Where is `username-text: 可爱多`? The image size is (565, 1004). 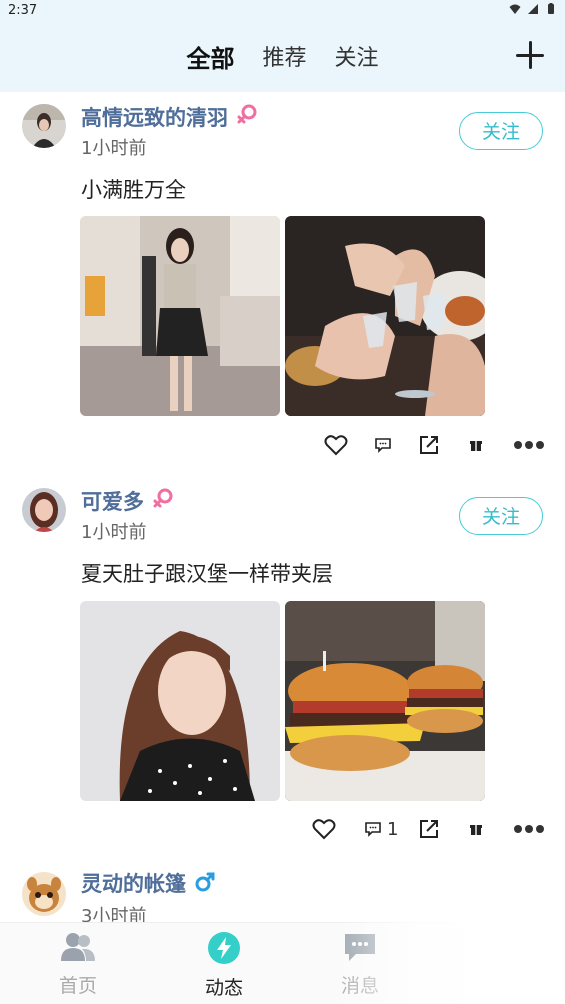
username-text: 可爱多 is located at coordinates (112, 502).